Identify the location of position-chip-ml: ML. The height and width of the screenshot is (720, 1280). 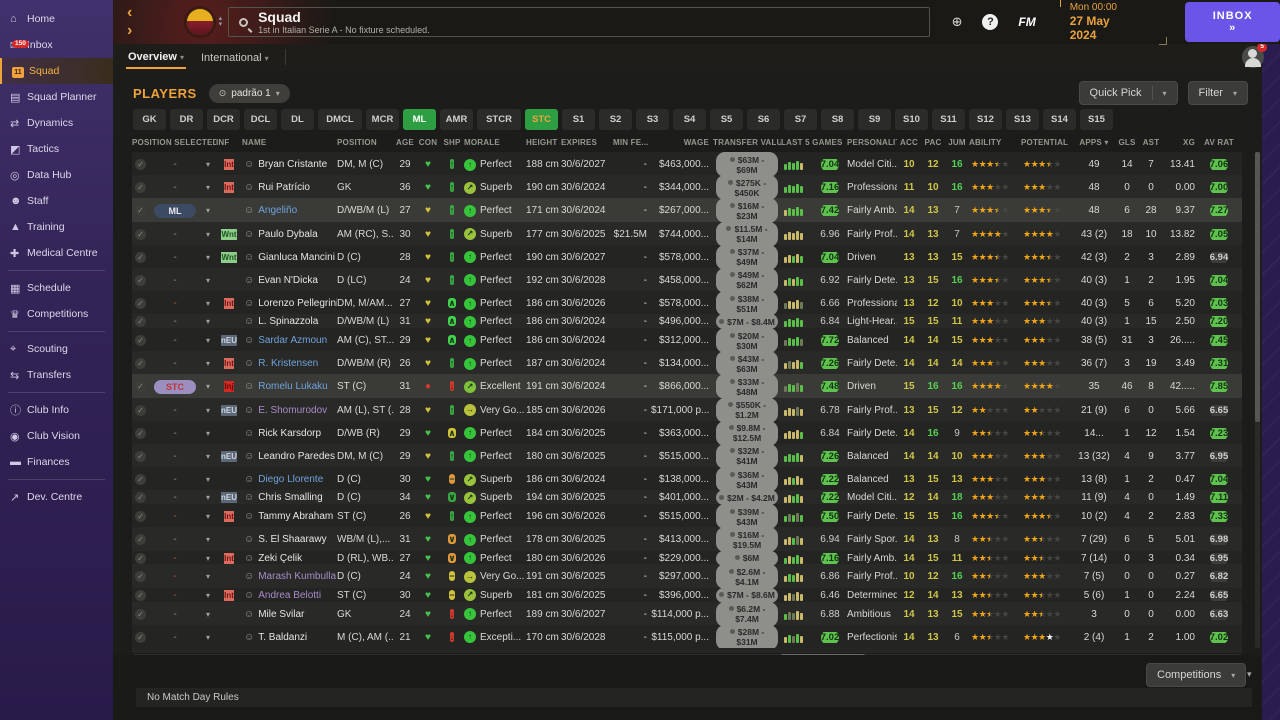
(419, 119).